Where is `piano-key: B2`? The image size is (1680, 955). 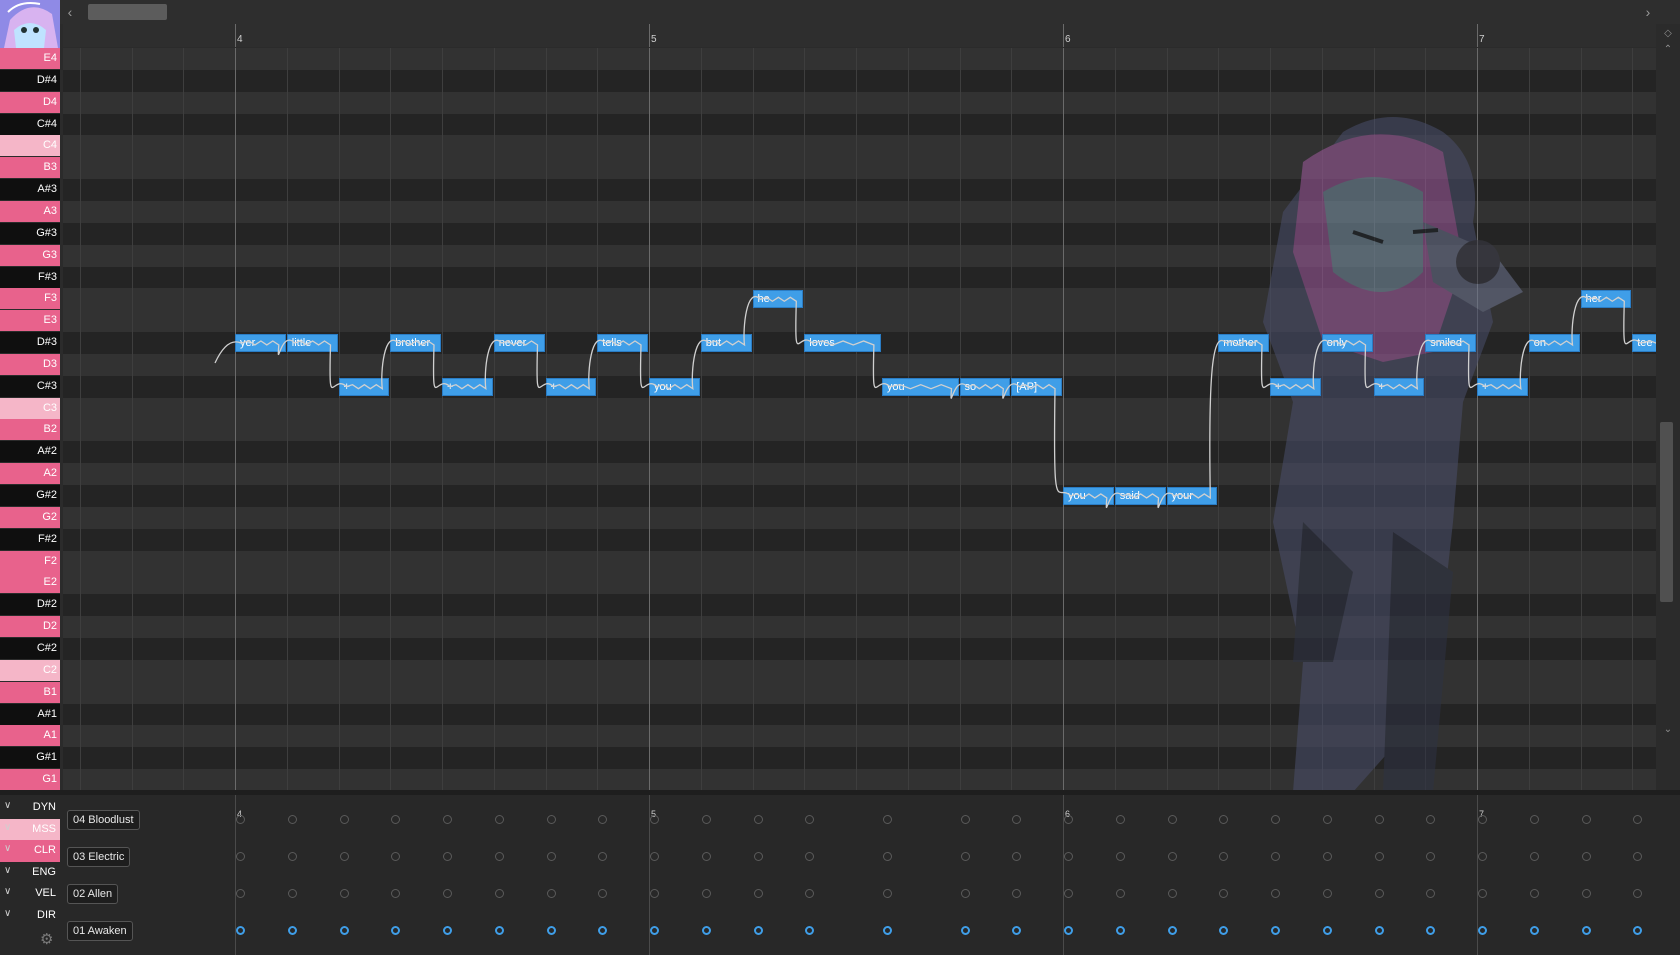
piano-key: B2 is located at coordinates (30, 430).